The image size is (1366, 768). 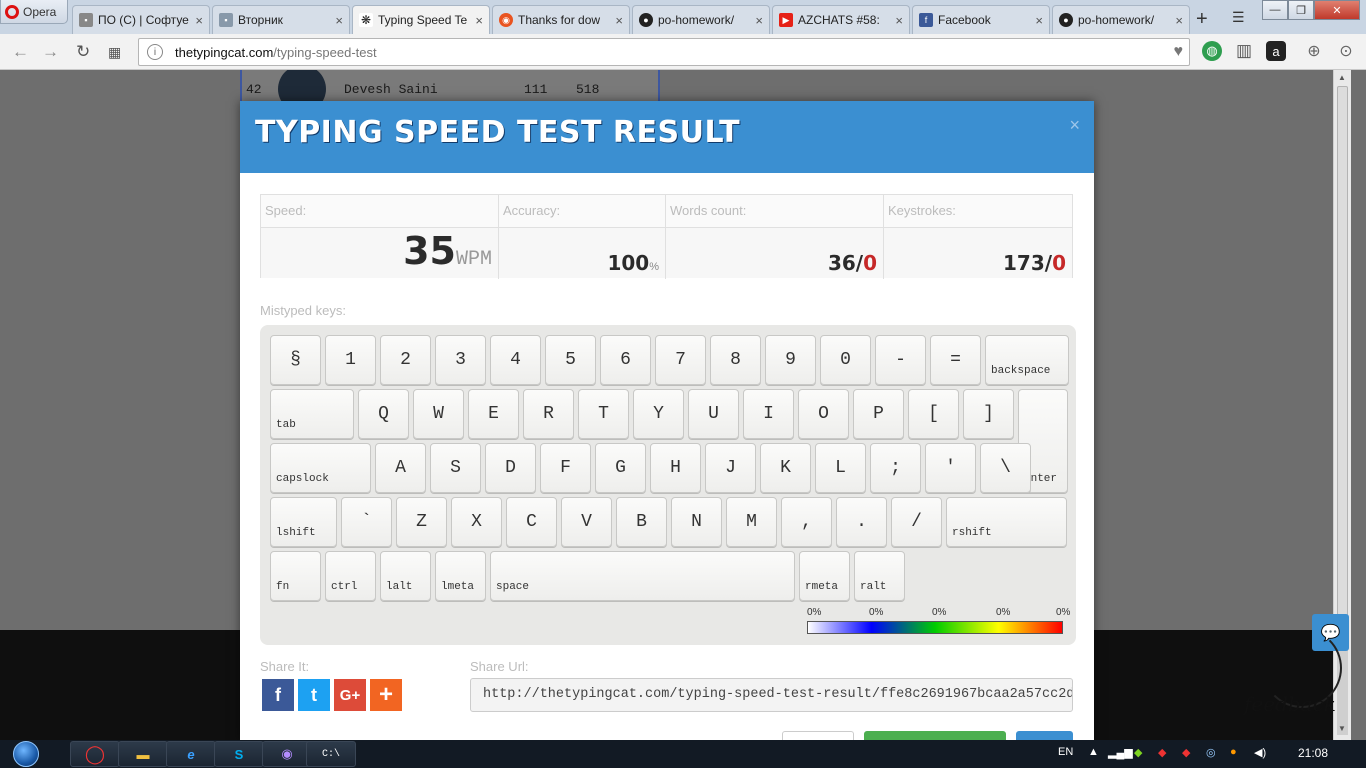 What do you see at coordinates (141, 19) in the screenshot?
I see `tab-software: ▪ ПО (С) | Софтуе ×` at bounding box center [141, 19].